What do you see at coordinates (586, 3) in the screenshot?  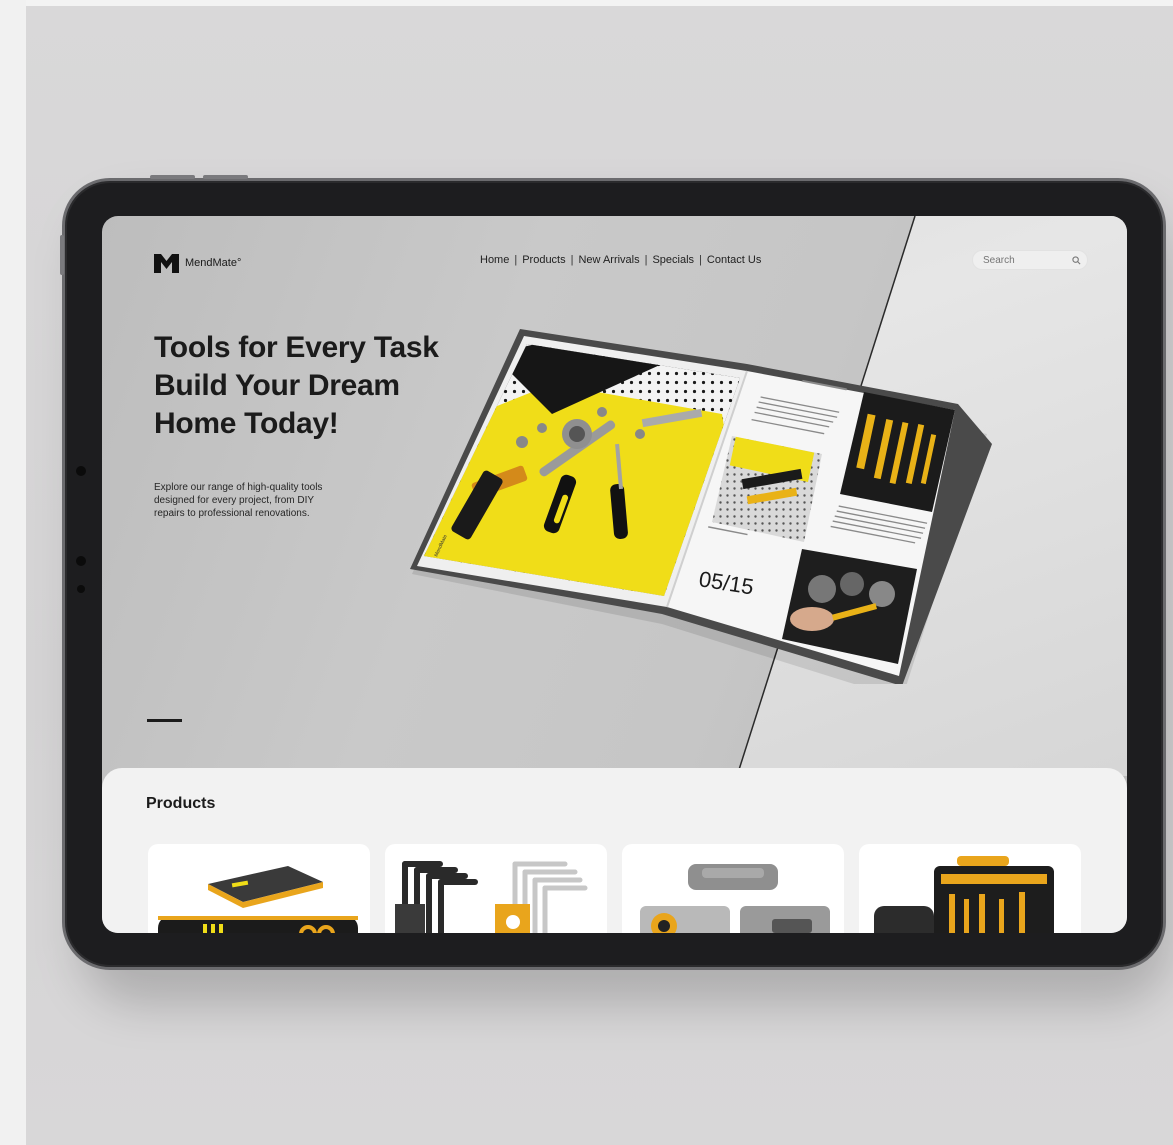 I see `photo-border-top` at bounding box center [586, 3].